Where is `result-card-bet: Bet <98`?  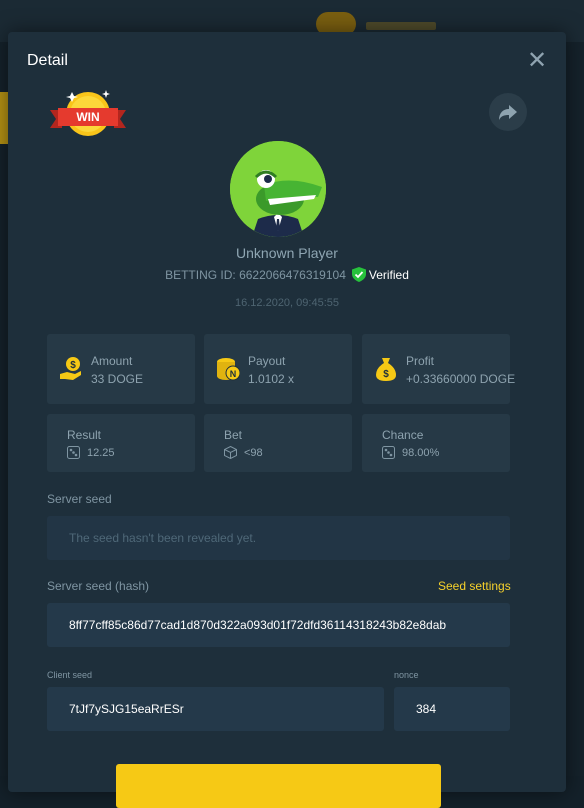 result-card-bet: Bet <98 is located at coordinates (278, 443).